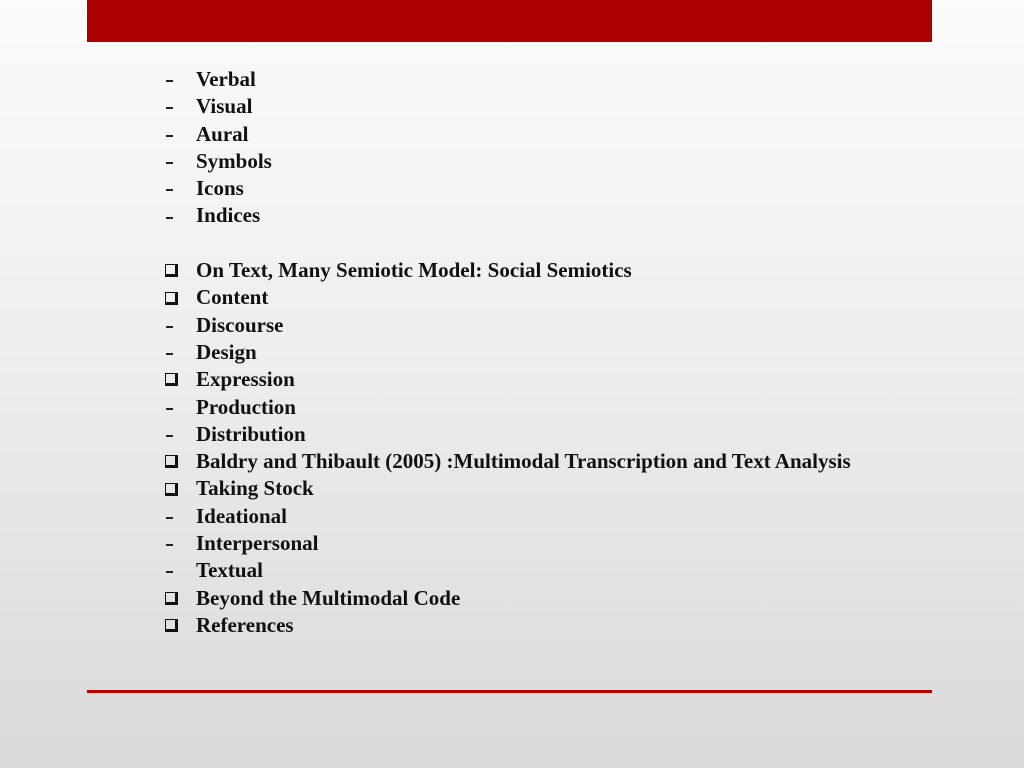 Image resolution: width=1024 pixels, height=768 pixels. What do you see at coordinates (257, 543) in the screenshot?
I see `list-item-text: Interpersonal` at bounding box center [257, 543].